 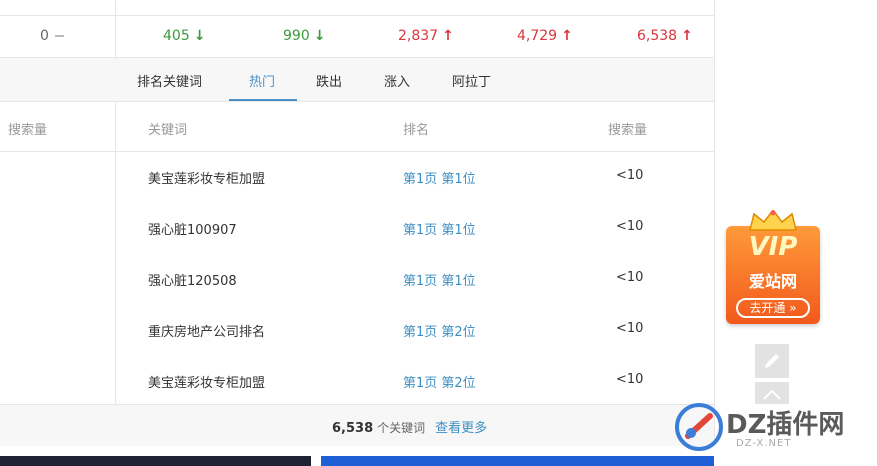 I want to click on vip-title: VIP, so click(x=773, y=247).